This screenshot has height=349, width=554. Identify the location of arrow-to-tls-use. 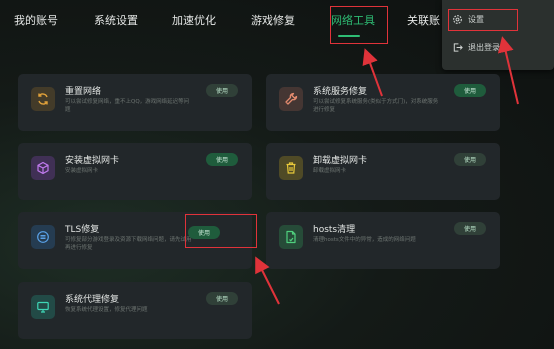
(267, 280).